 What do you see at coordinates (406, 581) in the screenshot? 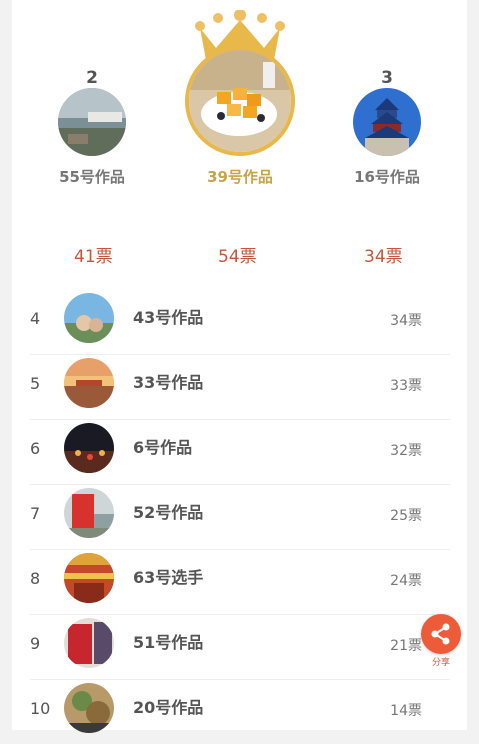
I see `list-votes: 24票` at bounding box center [406, 581].